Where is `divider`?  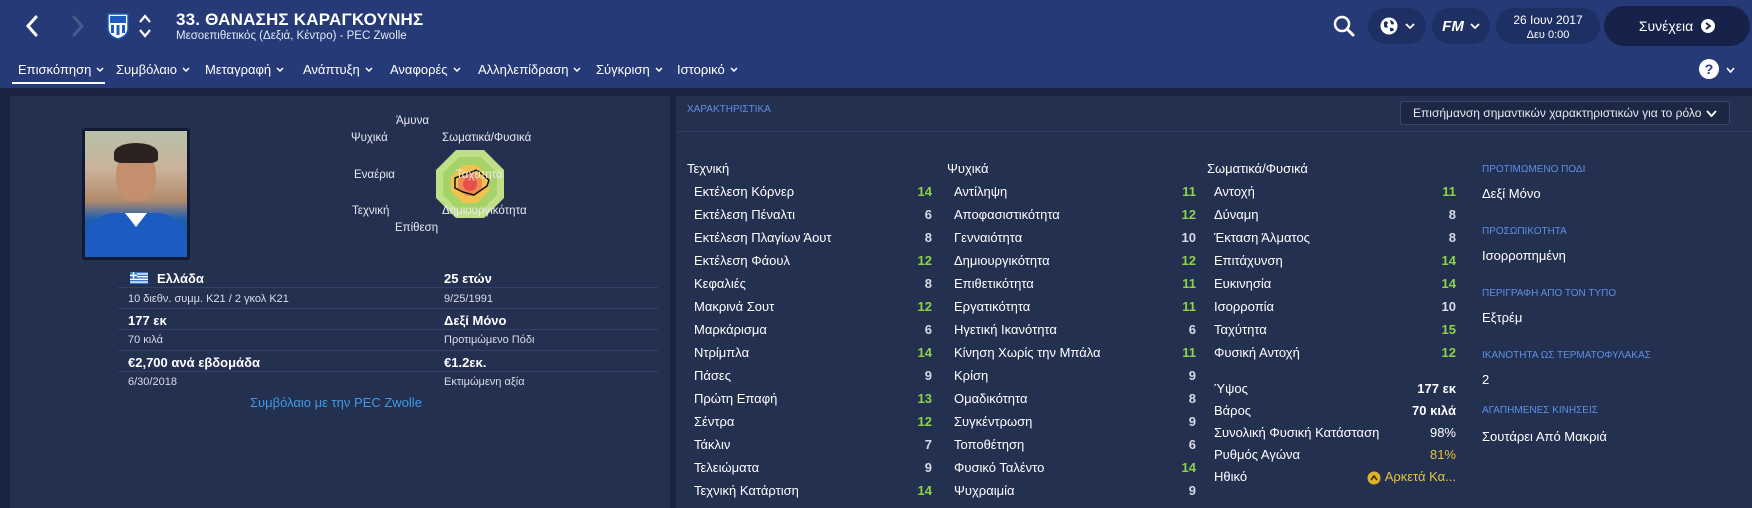 divider is located at coordinates (388, 329).